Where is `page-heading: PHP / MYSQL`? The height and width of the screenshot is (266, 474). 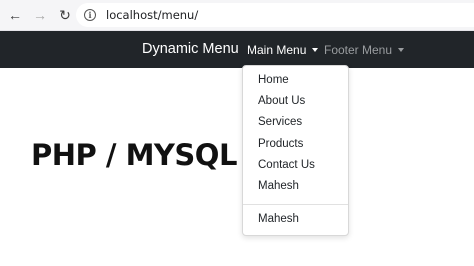 page-heading: PHP / MYSQL is located at coordinates (134, 155).